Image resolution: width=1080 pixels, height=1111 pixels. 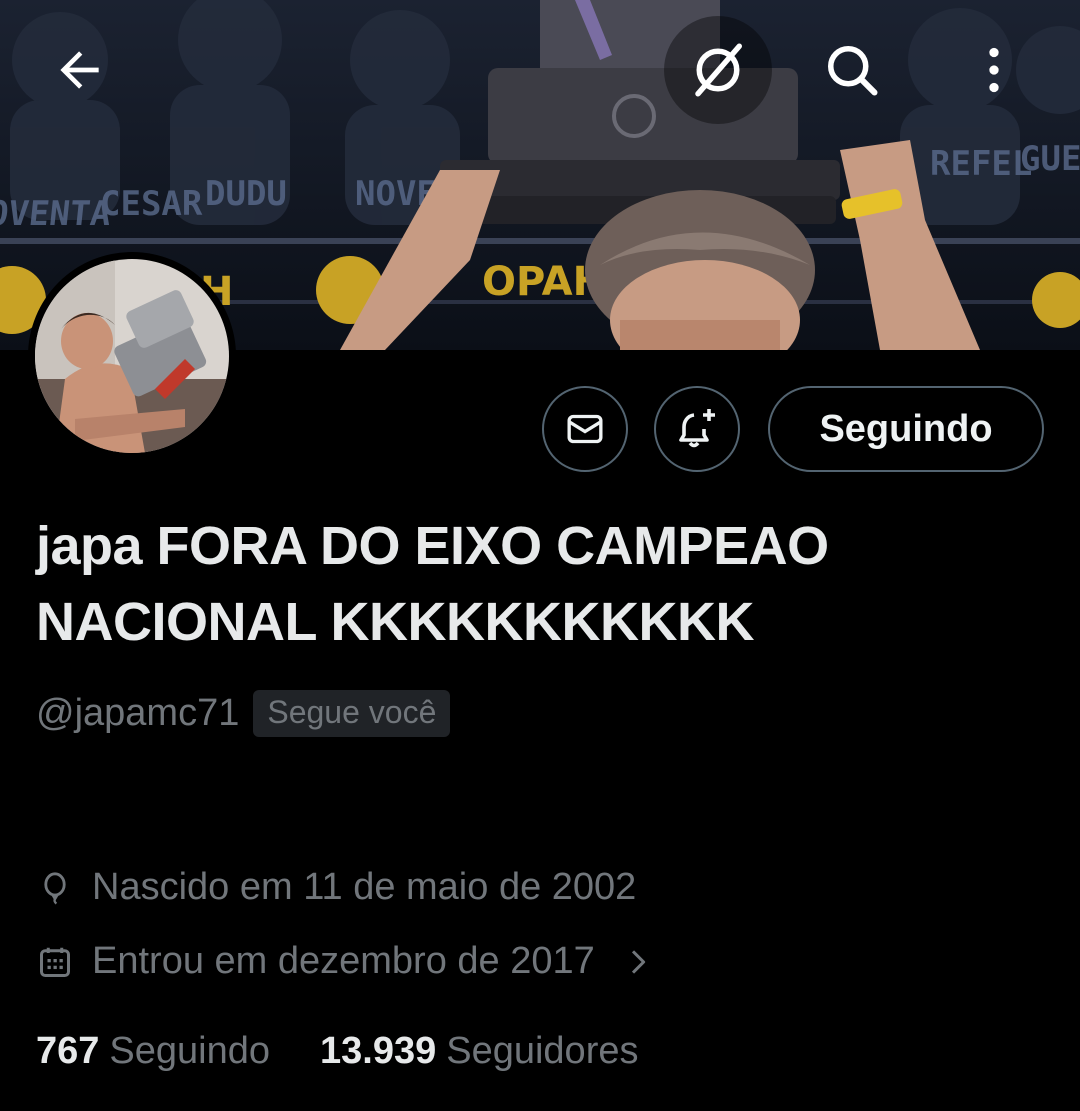 I want to click on followers-label: Seguidores, so click(x=542, y=1051).